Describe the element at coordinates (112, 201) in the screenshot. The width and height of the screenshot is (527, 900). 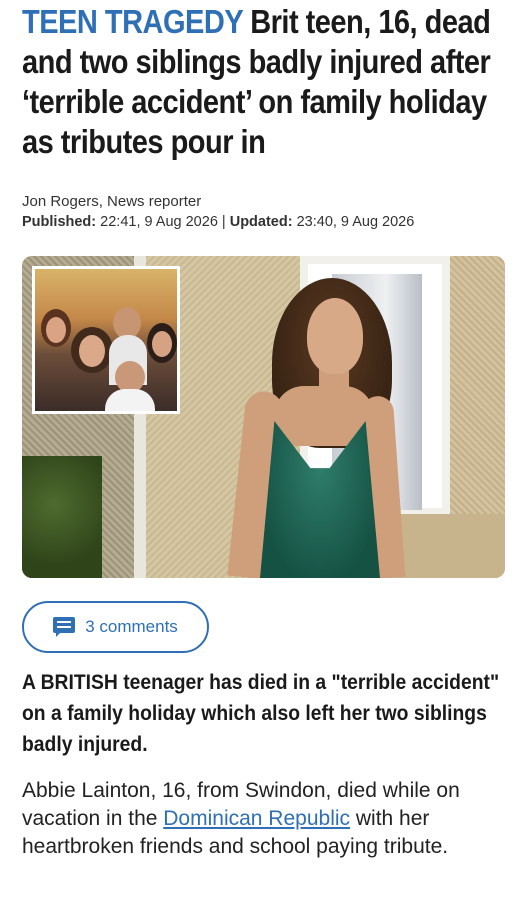
I see `byline: Jon Rogers, News reporter` at that location.